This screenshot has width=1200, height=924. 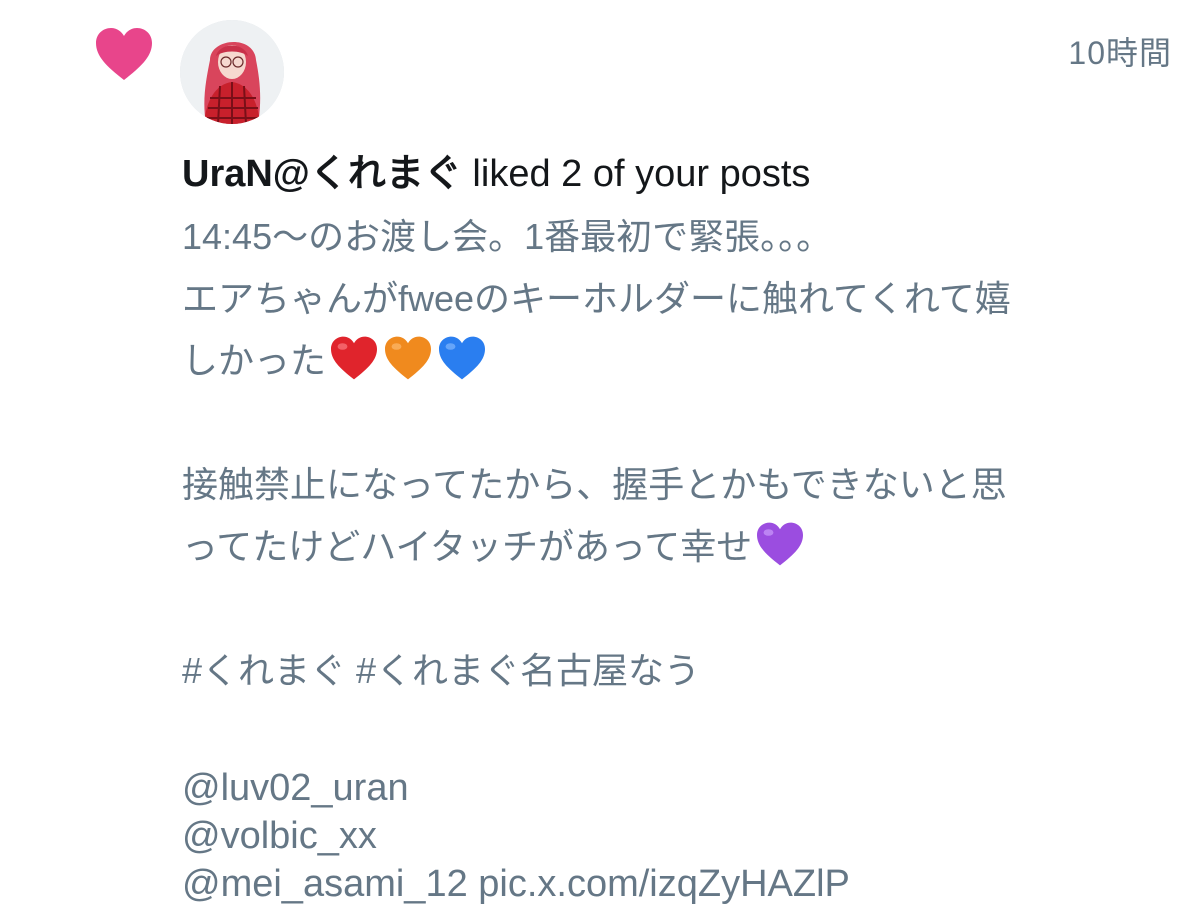 I want to click on purple-heart-emoji-icon, so click(x=780, y=544).